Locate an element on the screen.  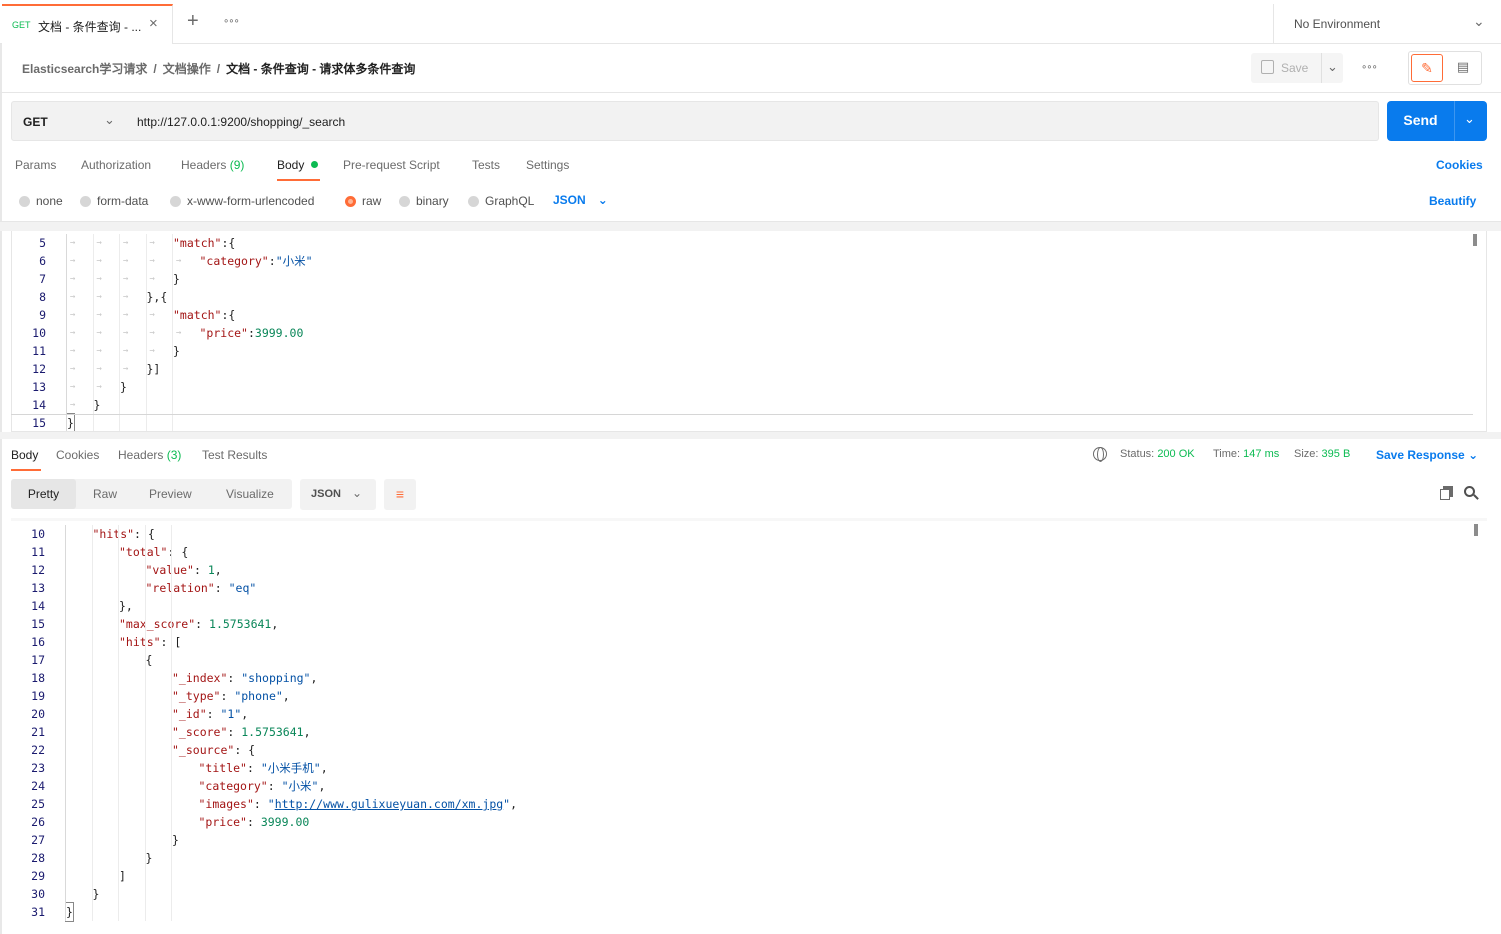
search-icon is located at coordinates (1471, 493).